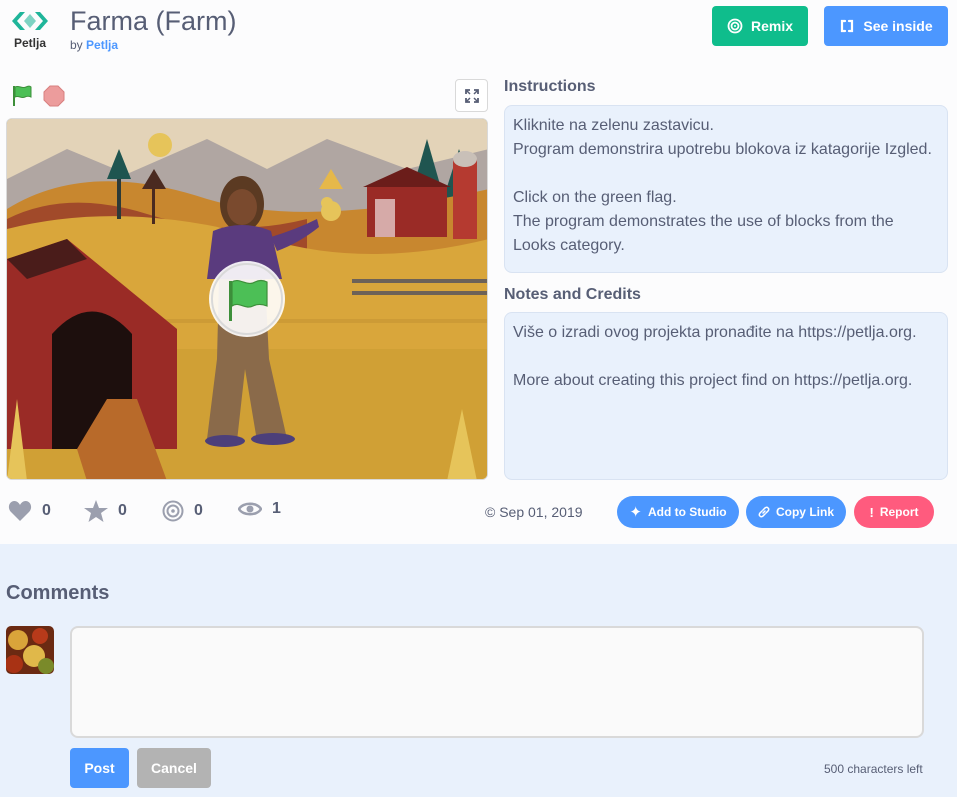  I want to click on byline: by Petlja, so click(94, 45).